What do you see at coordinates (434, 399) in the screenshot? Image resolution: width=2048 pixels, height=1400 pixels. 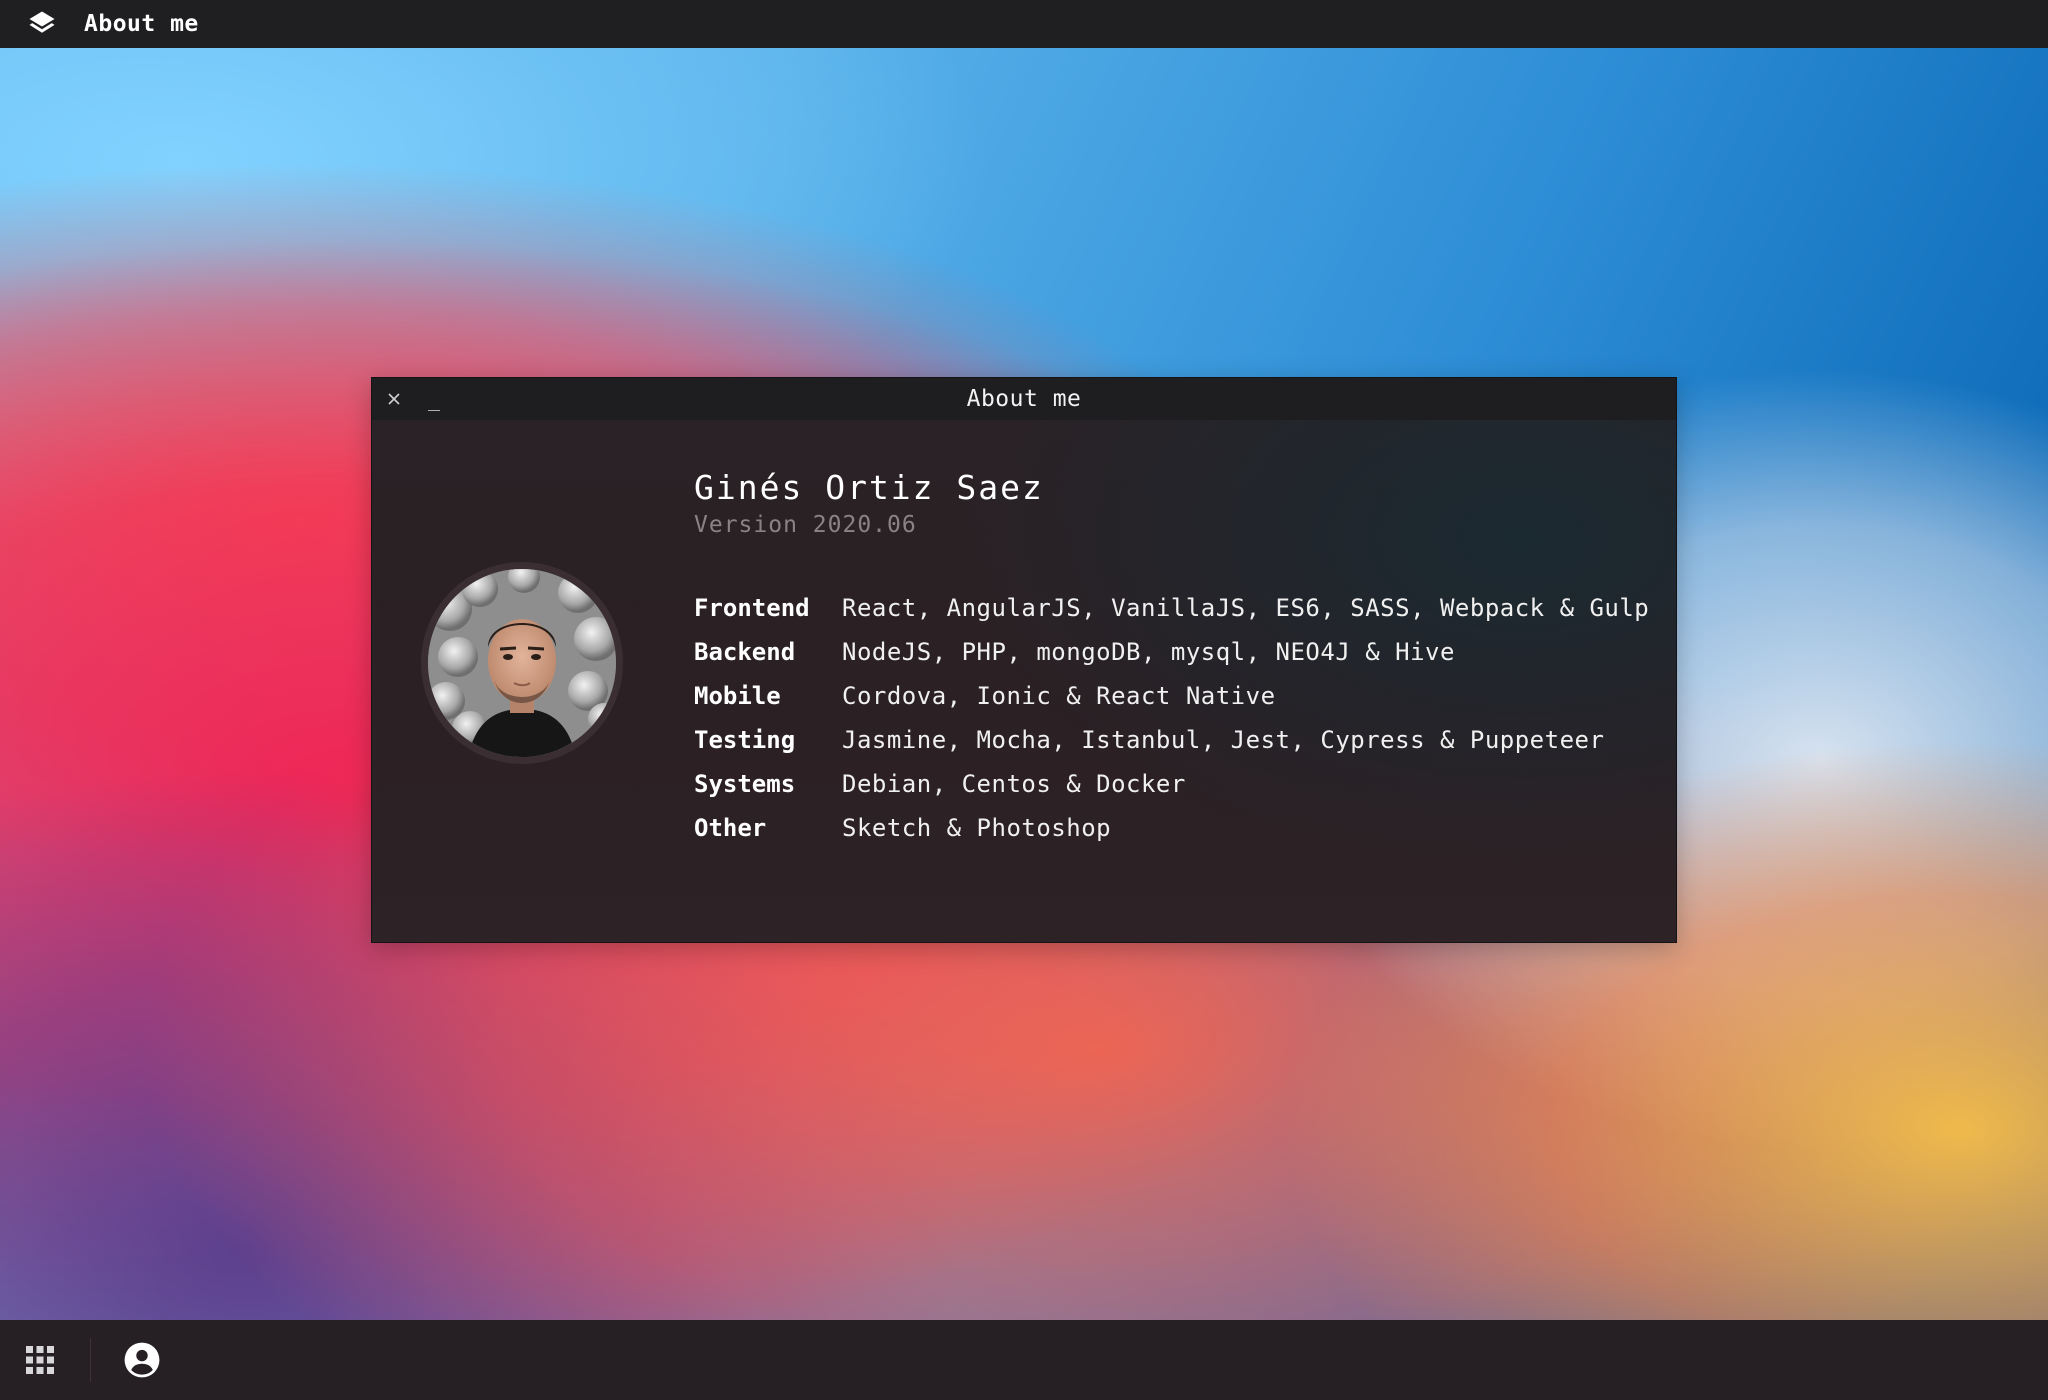 I see `minimize-button: _` at bounding box center [434, 399].